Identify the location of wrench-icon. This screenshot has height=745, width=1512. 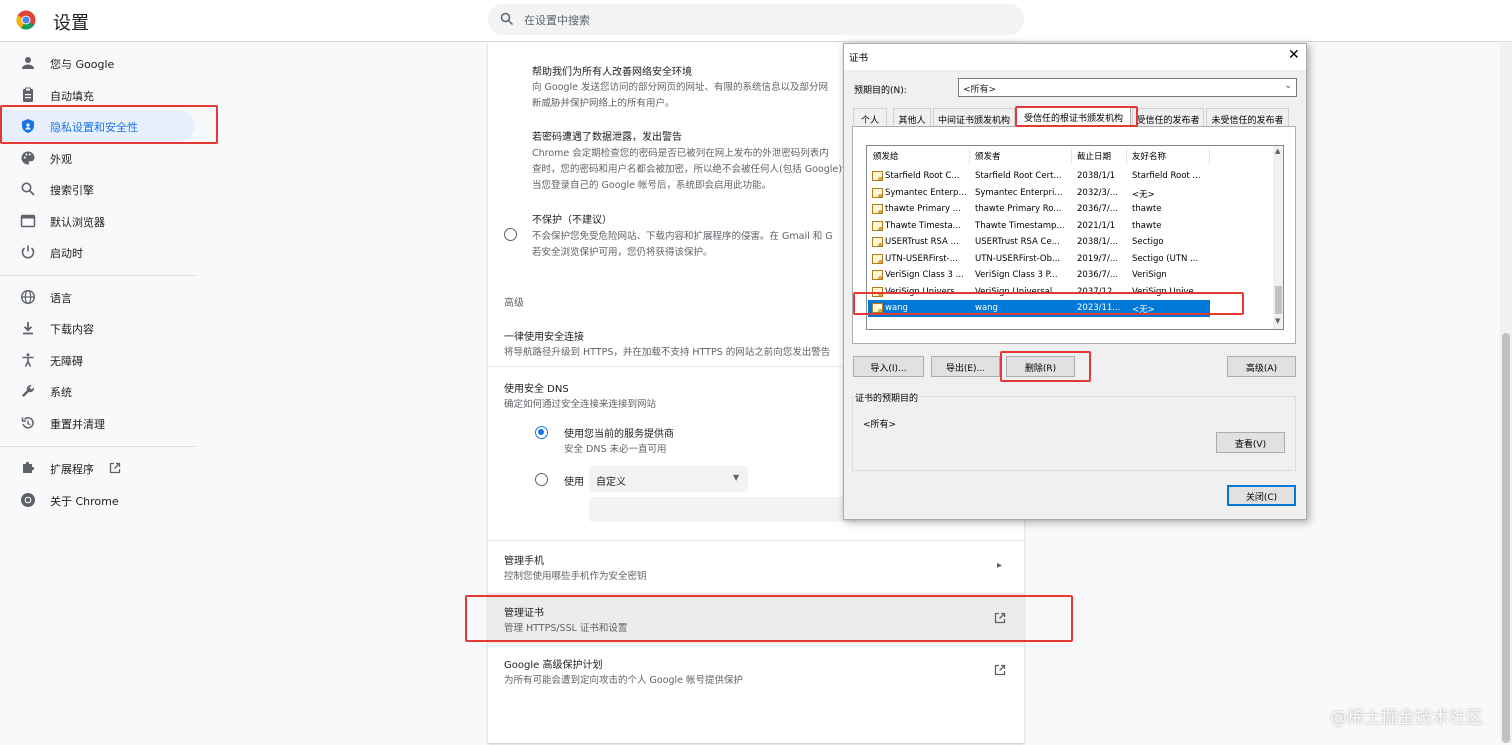
(28, 391).